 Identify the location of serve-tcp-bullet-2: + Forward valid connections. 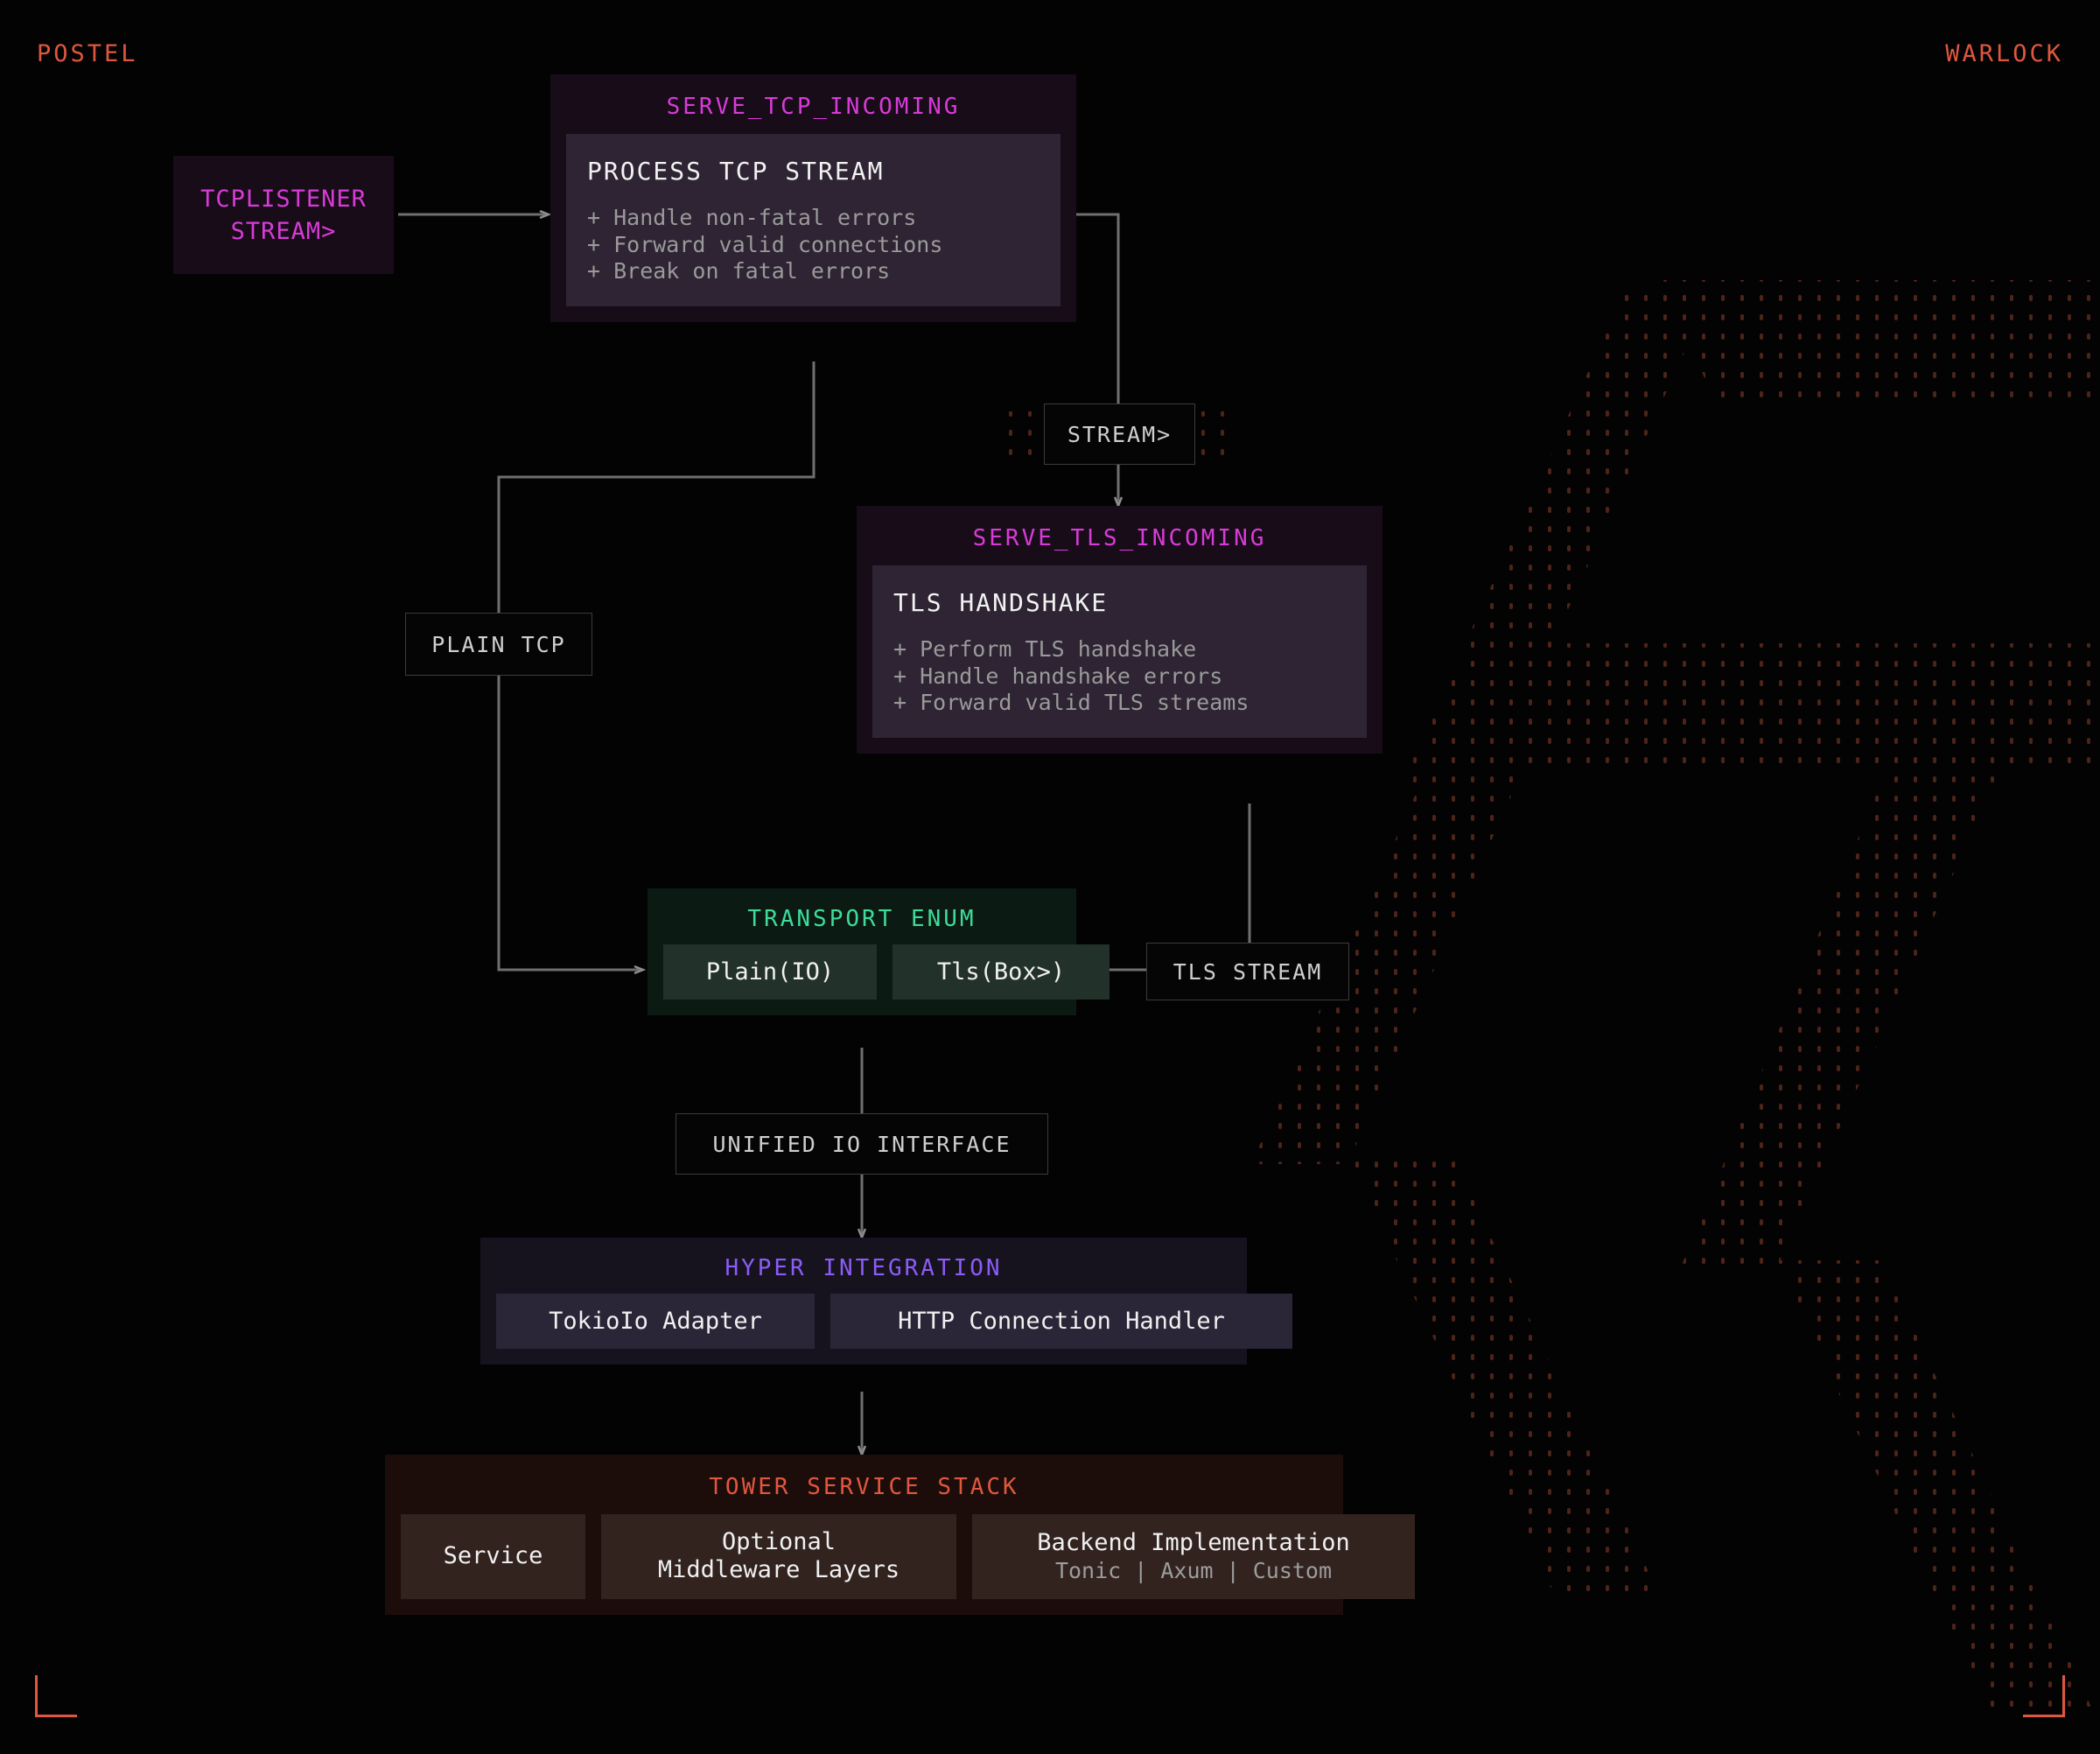
(765, 244).